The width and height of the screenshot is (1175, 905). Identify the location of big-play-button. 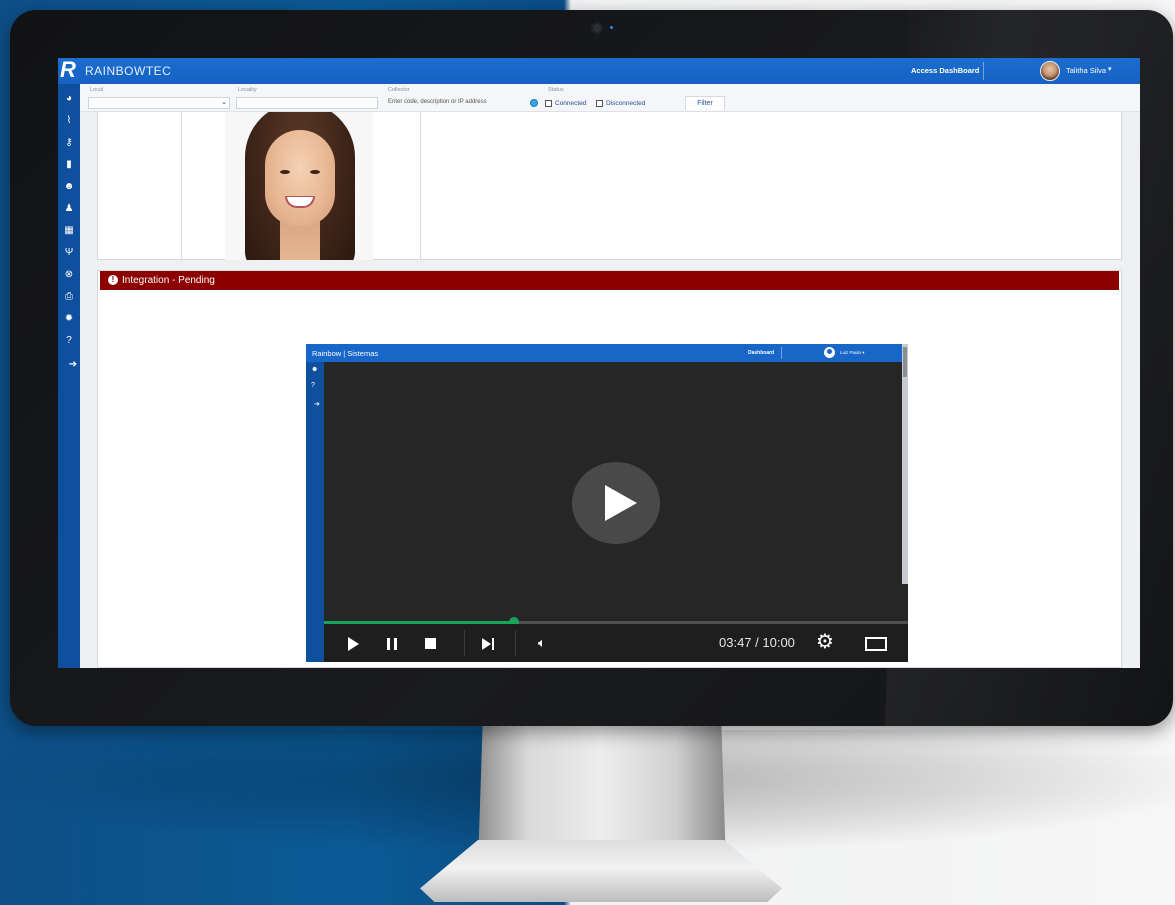
(616, 503).